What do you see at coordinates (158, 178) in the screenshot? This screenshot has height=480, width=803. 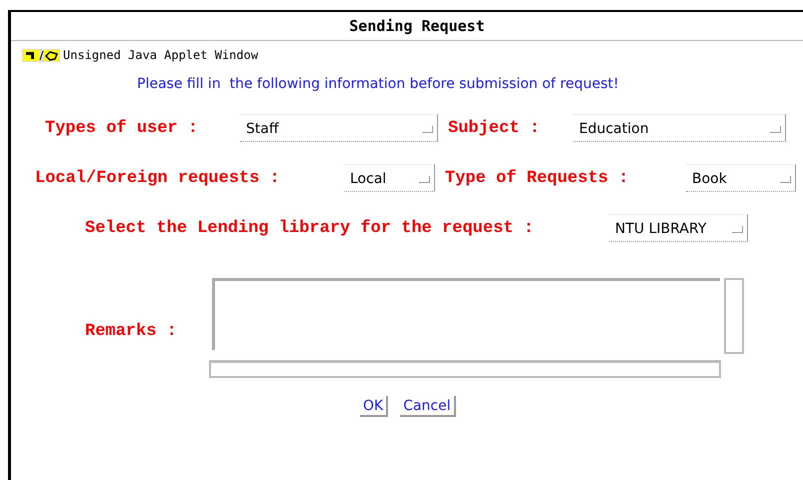 I see `field-label: Local/Foreign requests :` at bounding box center [158, 178].